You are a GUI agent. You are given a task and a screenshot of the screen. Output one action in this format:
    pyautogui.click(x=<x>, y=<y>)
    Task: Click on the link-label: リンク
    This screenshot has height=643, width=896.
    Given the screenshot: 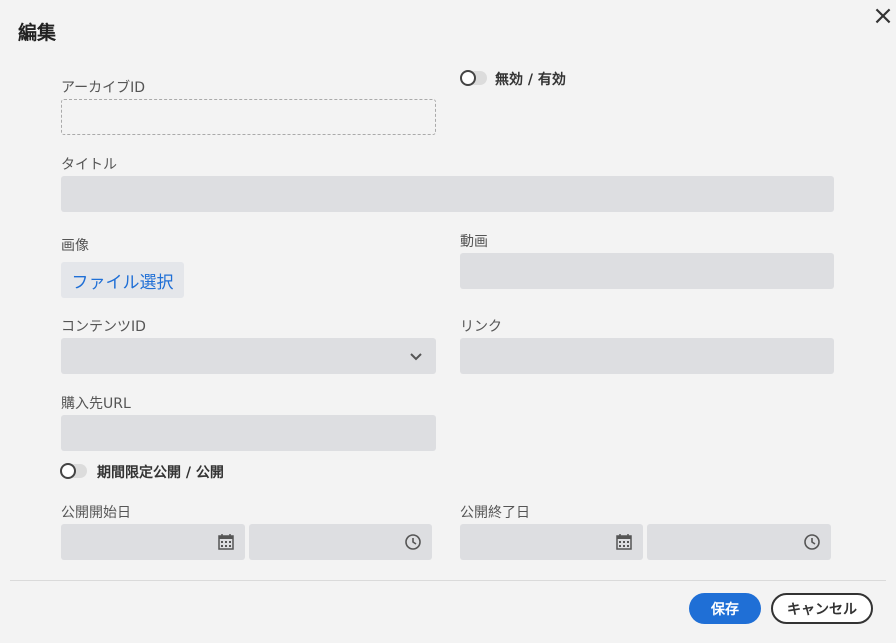 What is the action you would take?
    pyautogui.click(x=481, y=327)
    